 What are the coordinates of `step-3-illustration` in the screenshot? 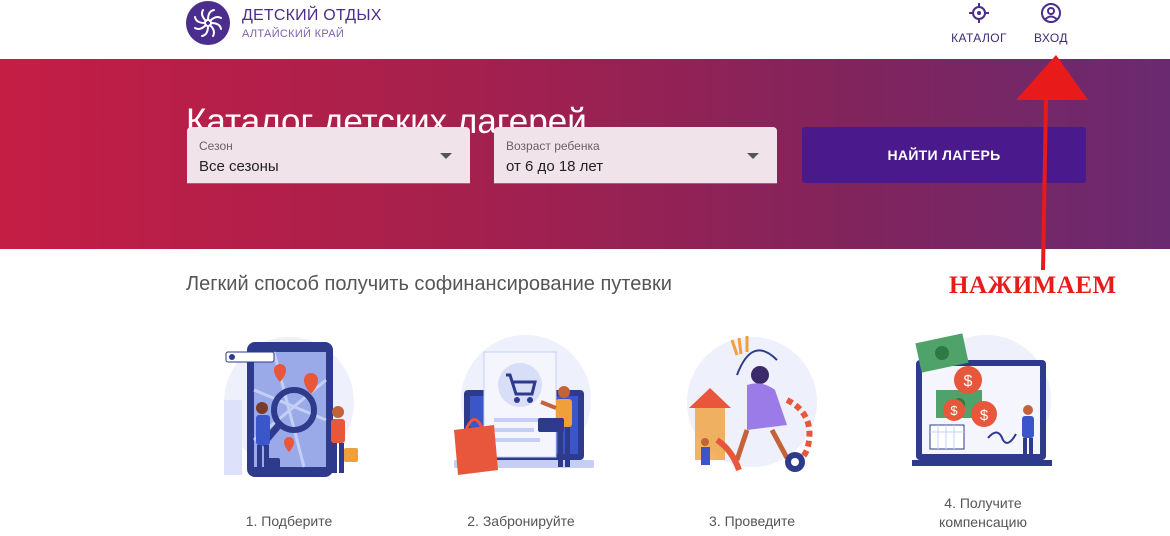 It's located at (752, 410).